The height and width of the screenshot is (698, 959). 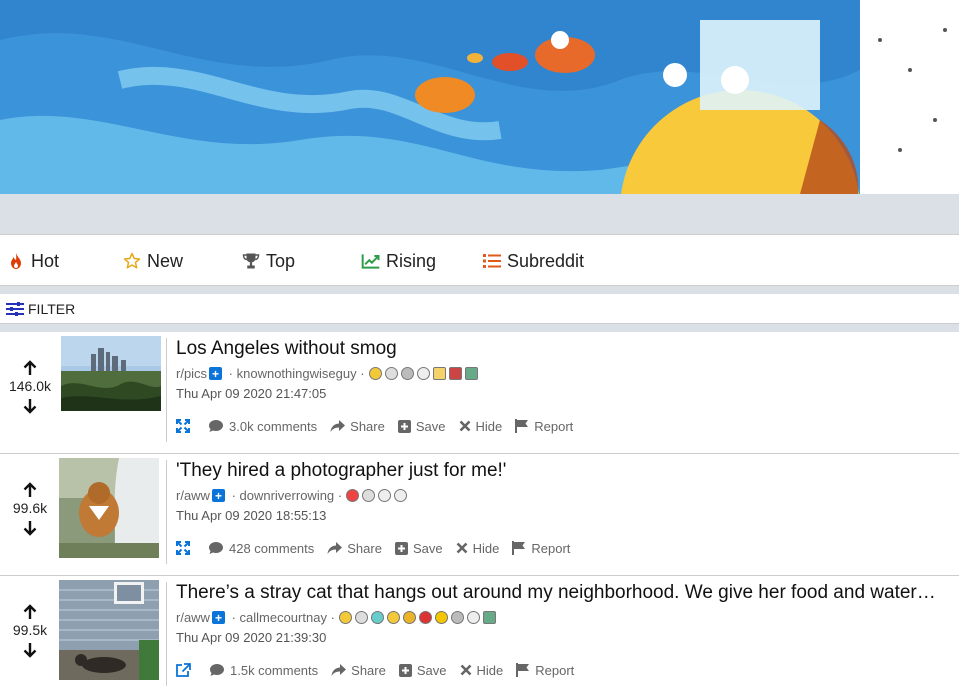 What do you see at coordinates (186, 670) in the screenshot?
I see `external-link-button` at bounding box center [186, 670].